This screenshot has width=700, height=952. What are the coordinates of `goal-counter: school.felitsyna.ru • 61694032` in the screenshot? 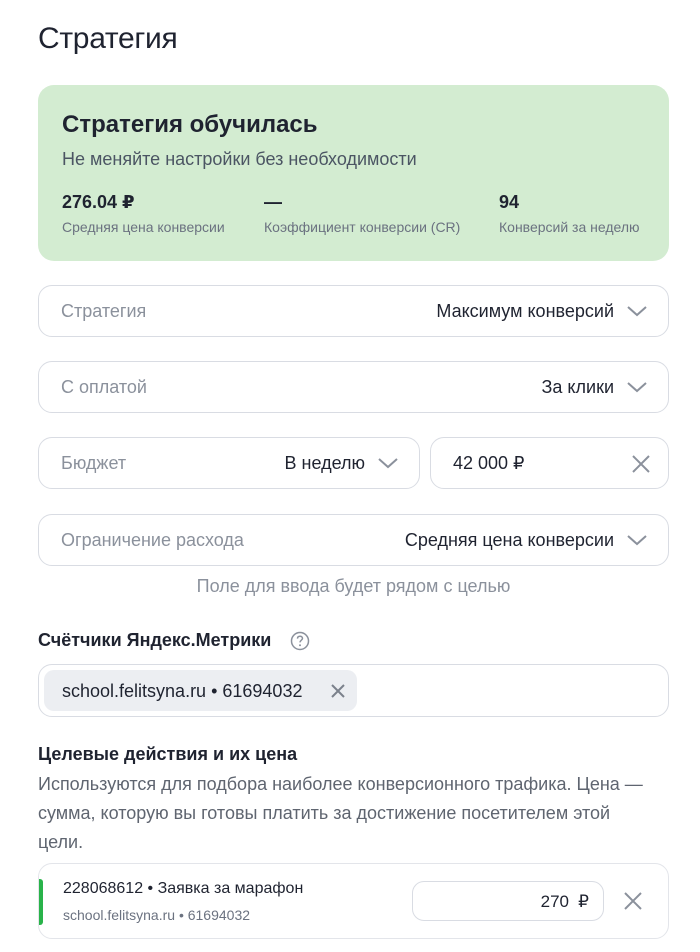 It's located at (157, 915).